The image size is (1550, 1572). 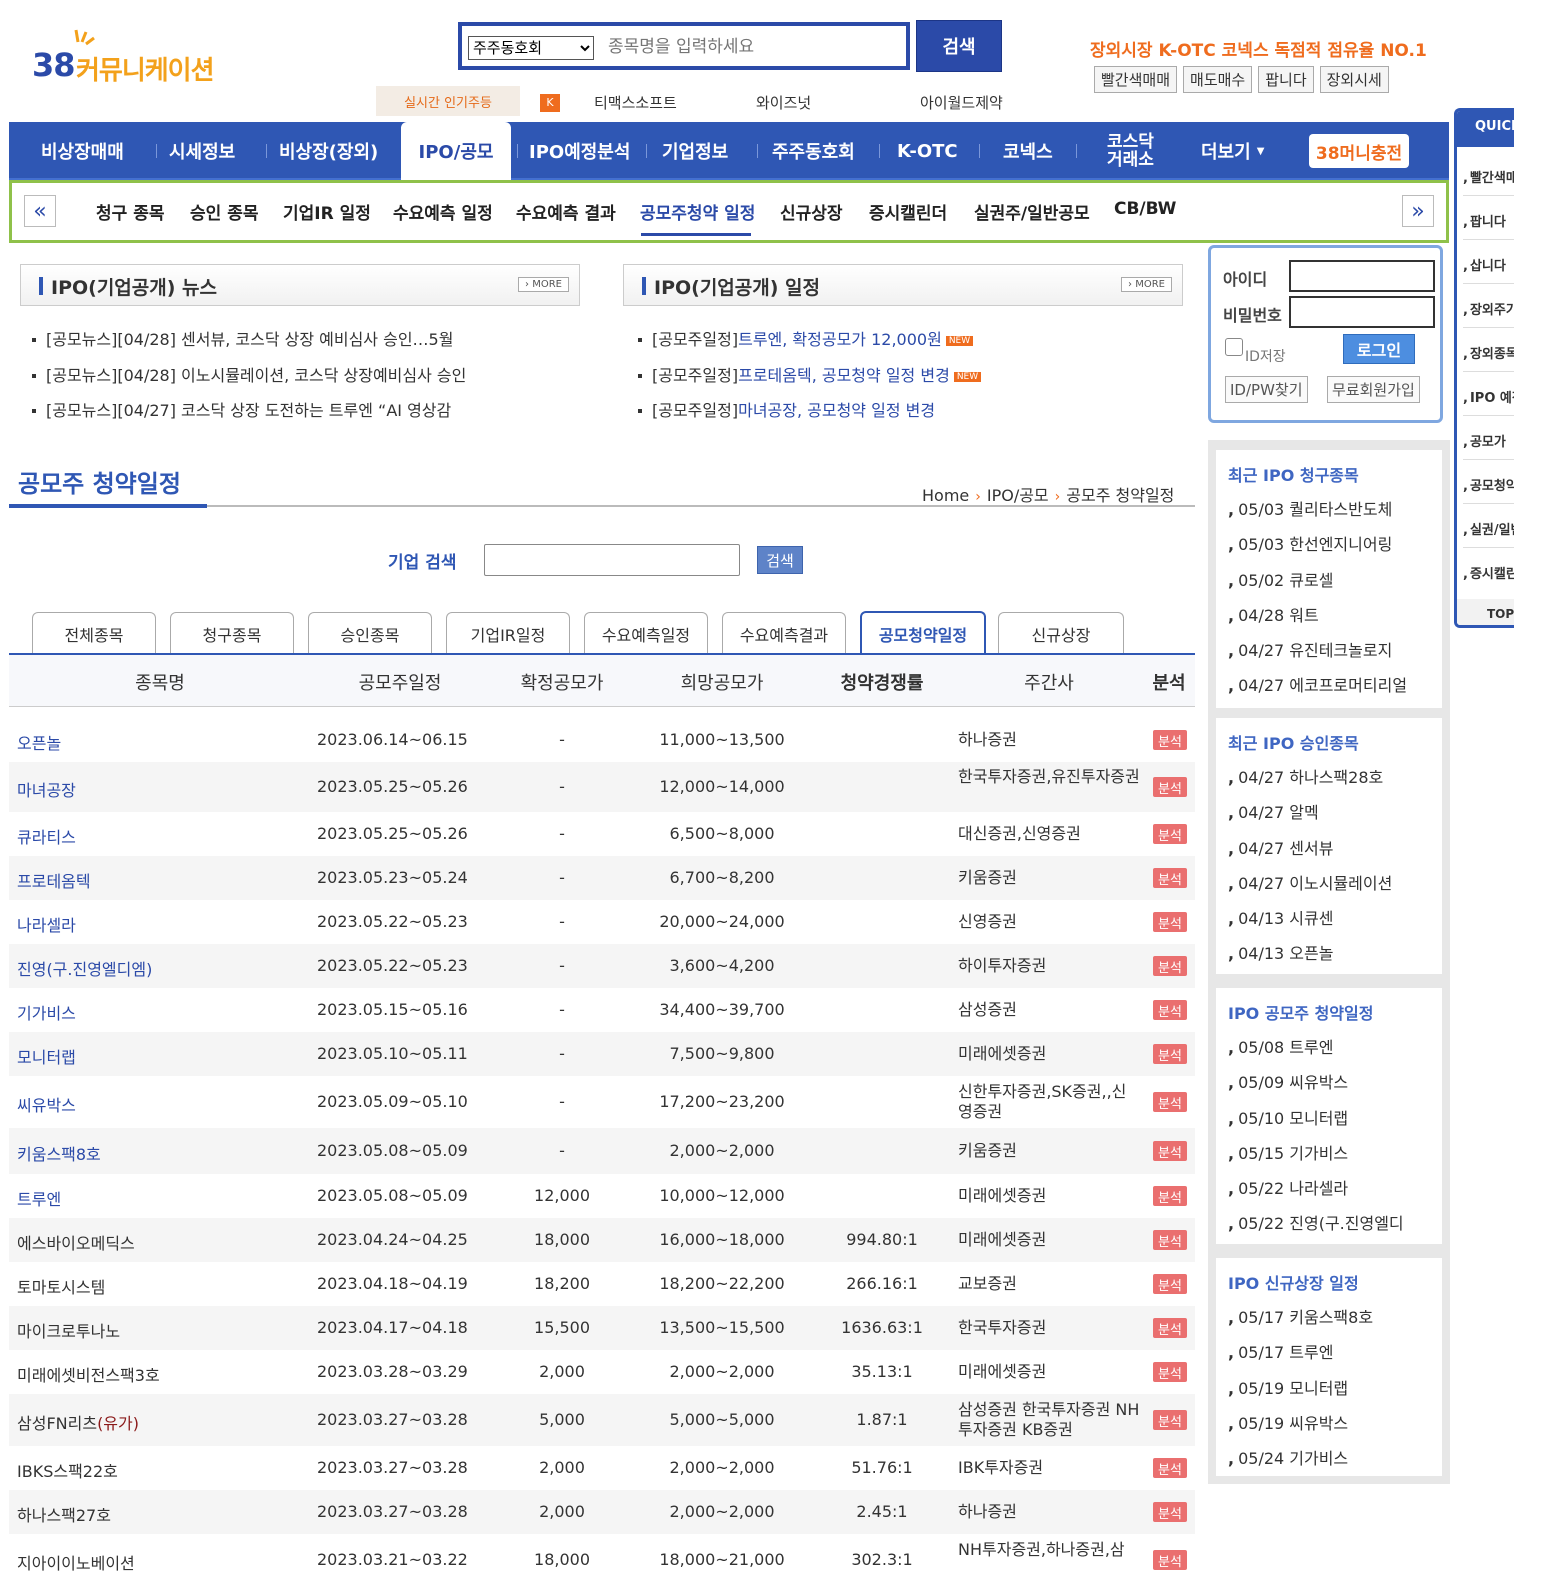 What do you see at coordinates (1136, 79) in the screenshot?
I see `promo-button-red-trade: 빨간색매매` at bounding box center [1136, 79].